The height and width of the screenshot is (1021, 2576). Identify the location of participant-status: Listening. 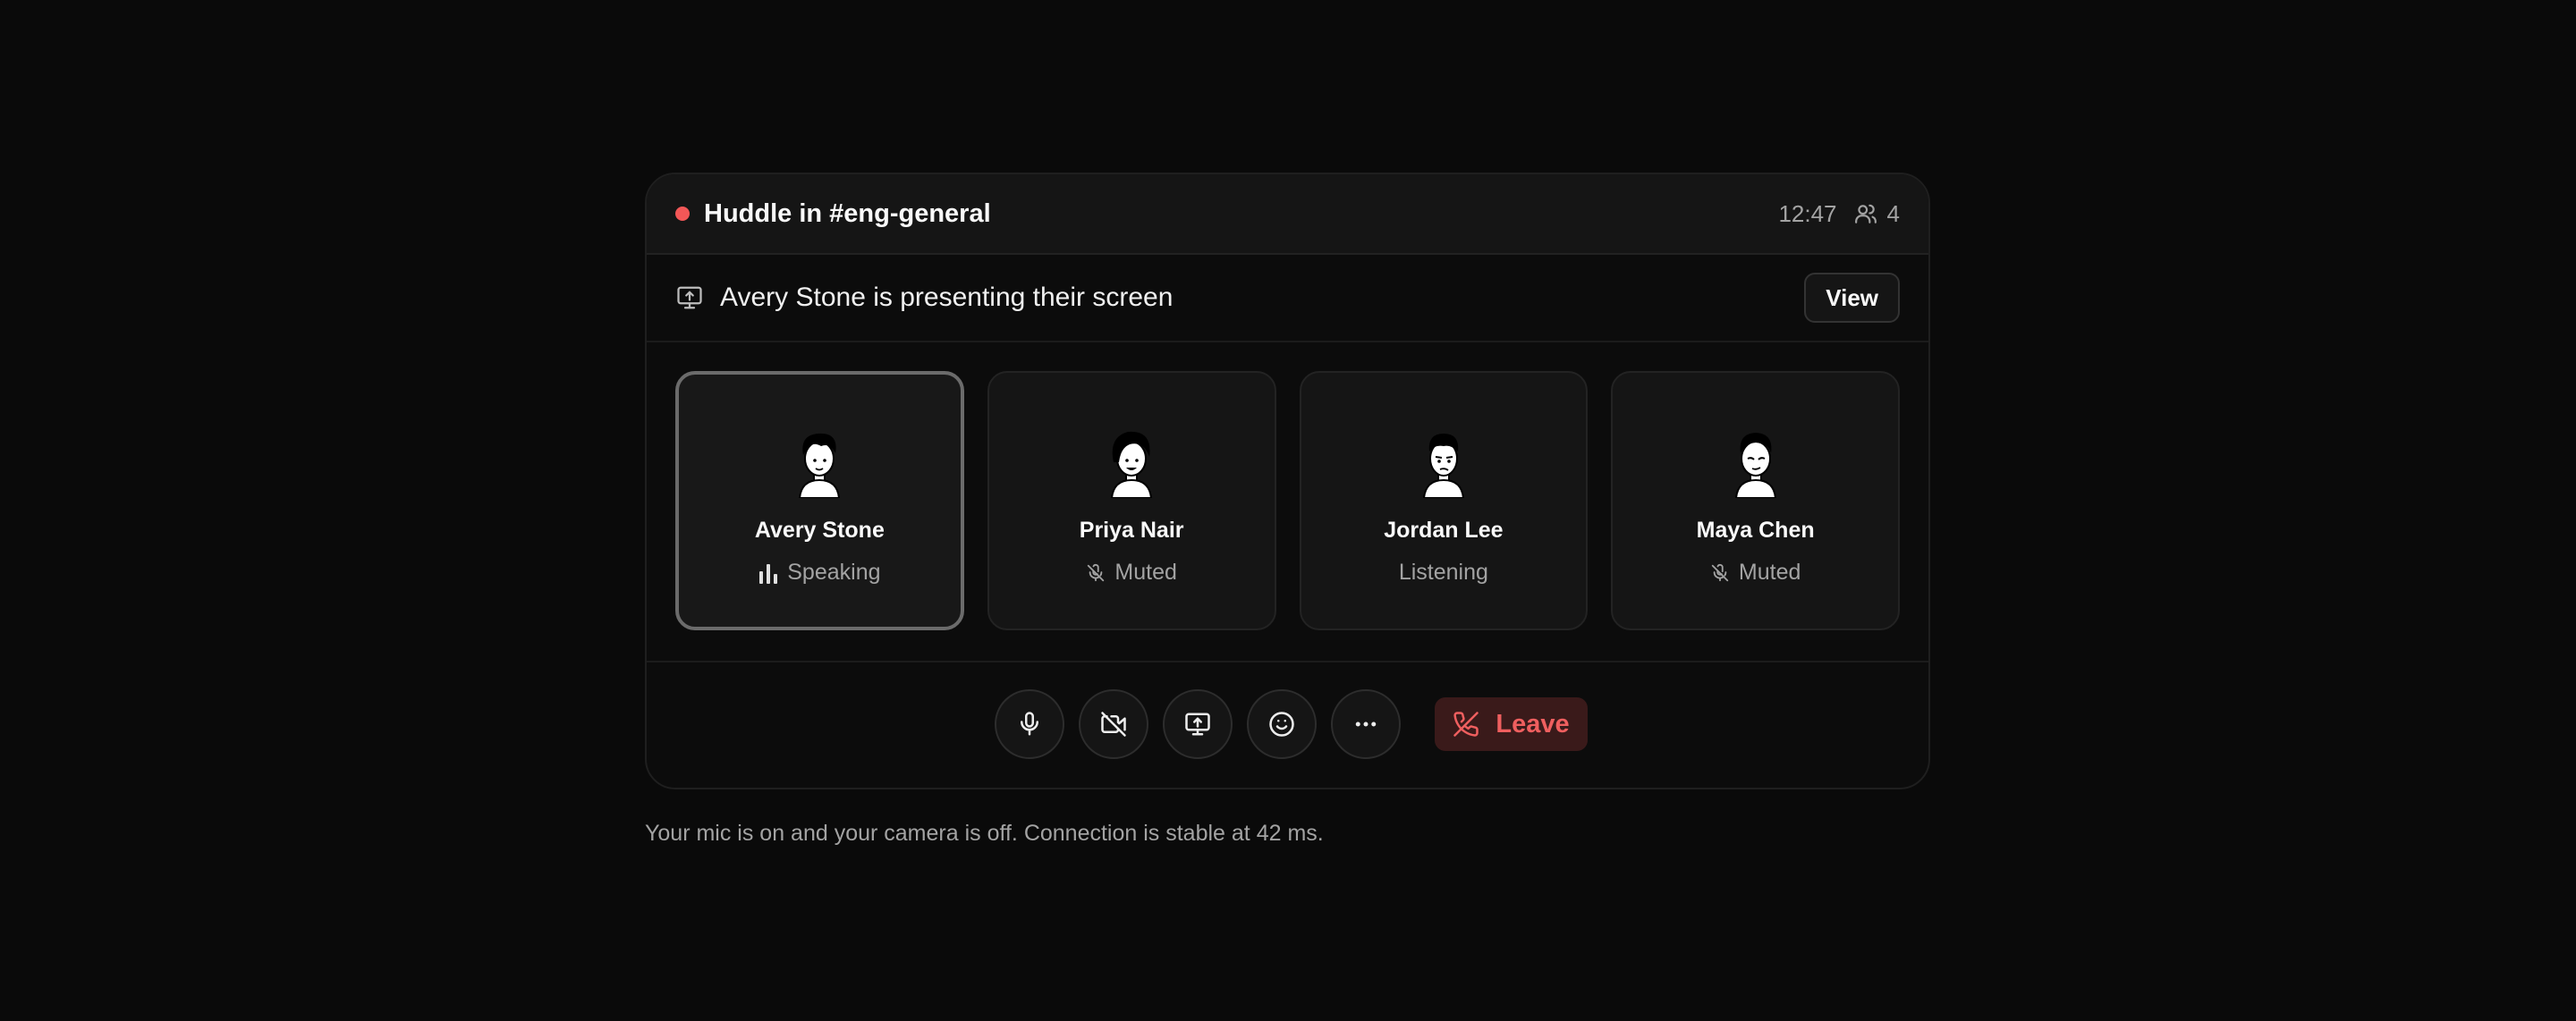
(1443, 573).